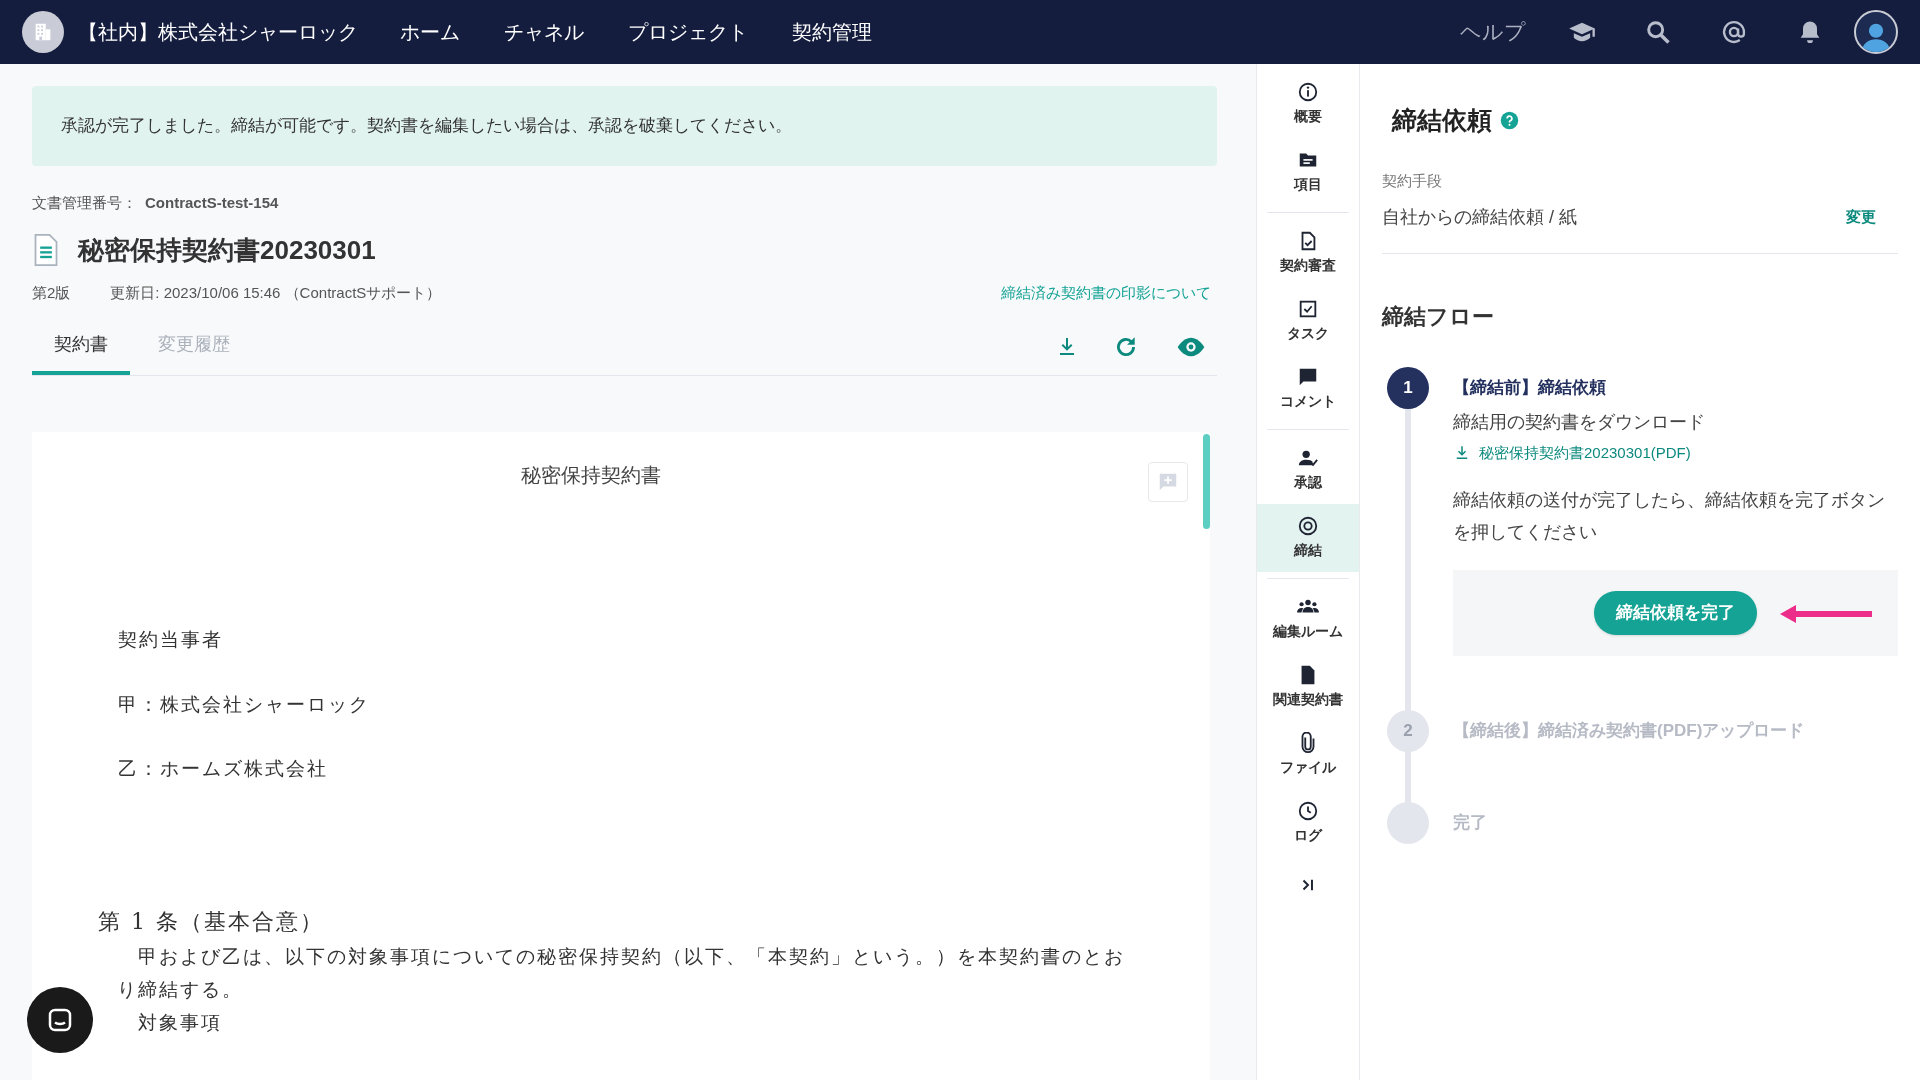 The width and height of the screenshot is (1920, 1080). Describe the element at coordinates (1438, 317) in the screenshot. I see `section-title: 締結フロー` at that location.